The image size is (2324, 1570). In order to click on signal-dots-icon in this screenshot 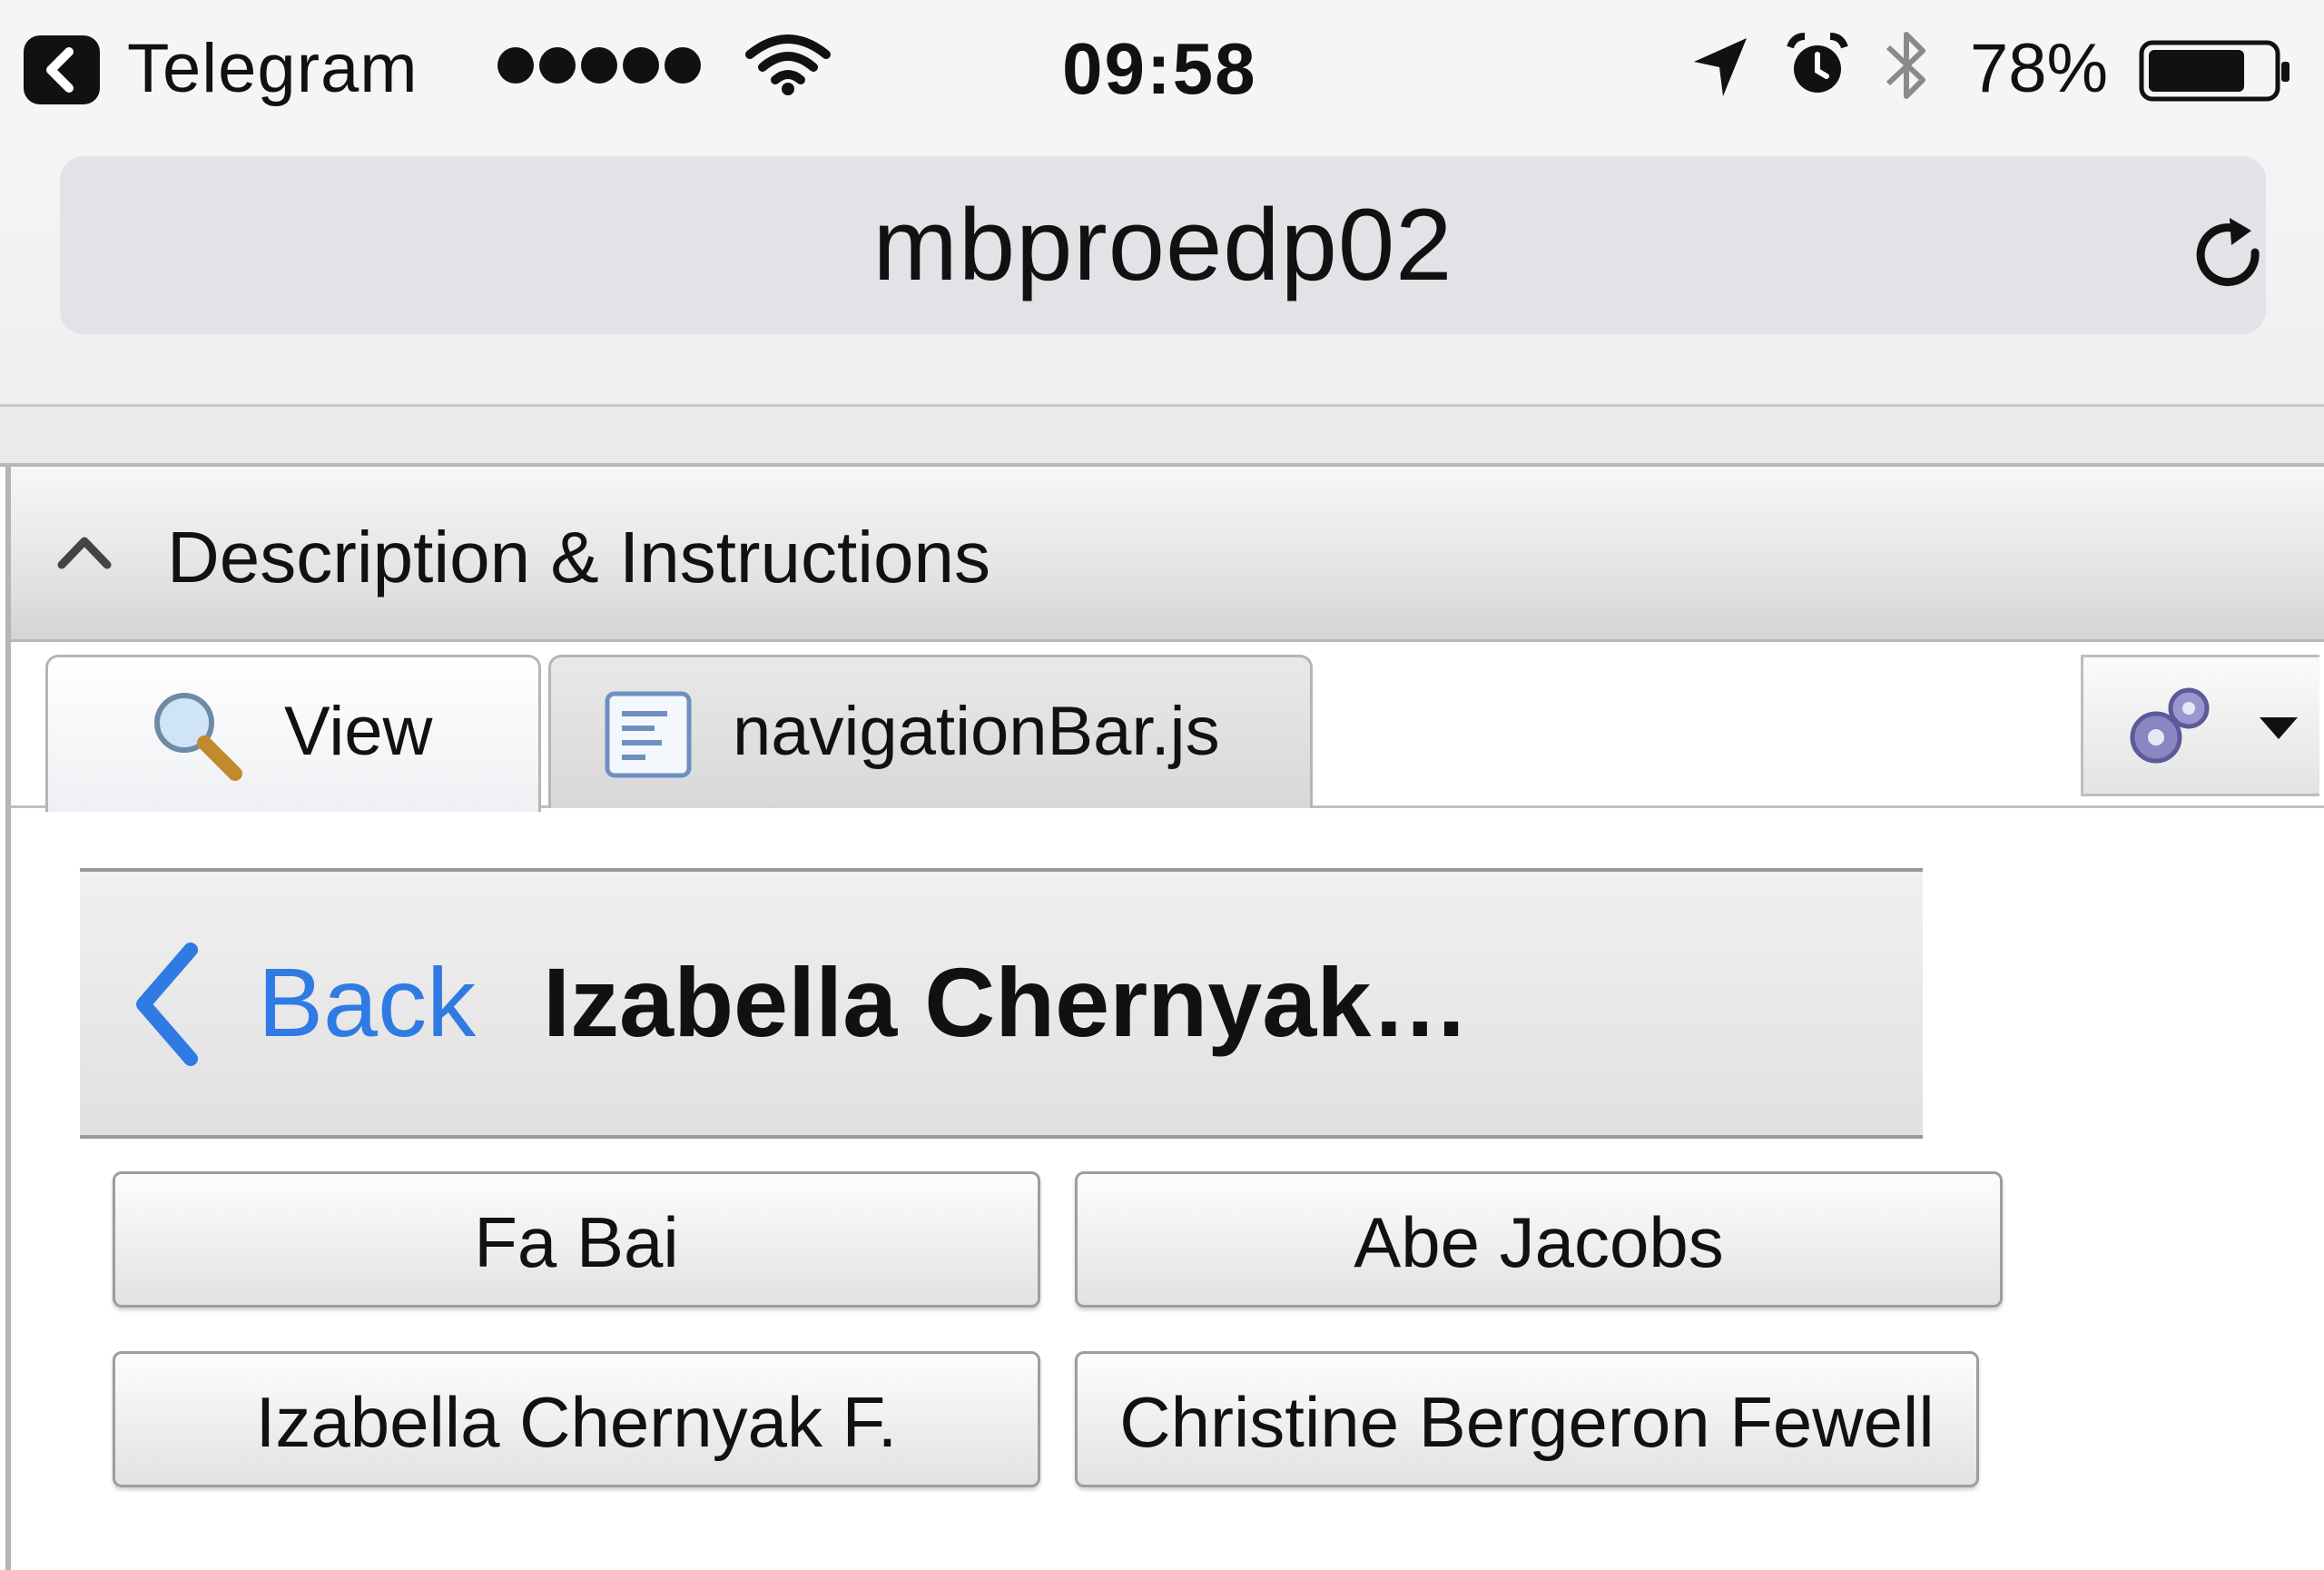, I will do `click(601, 67)`.